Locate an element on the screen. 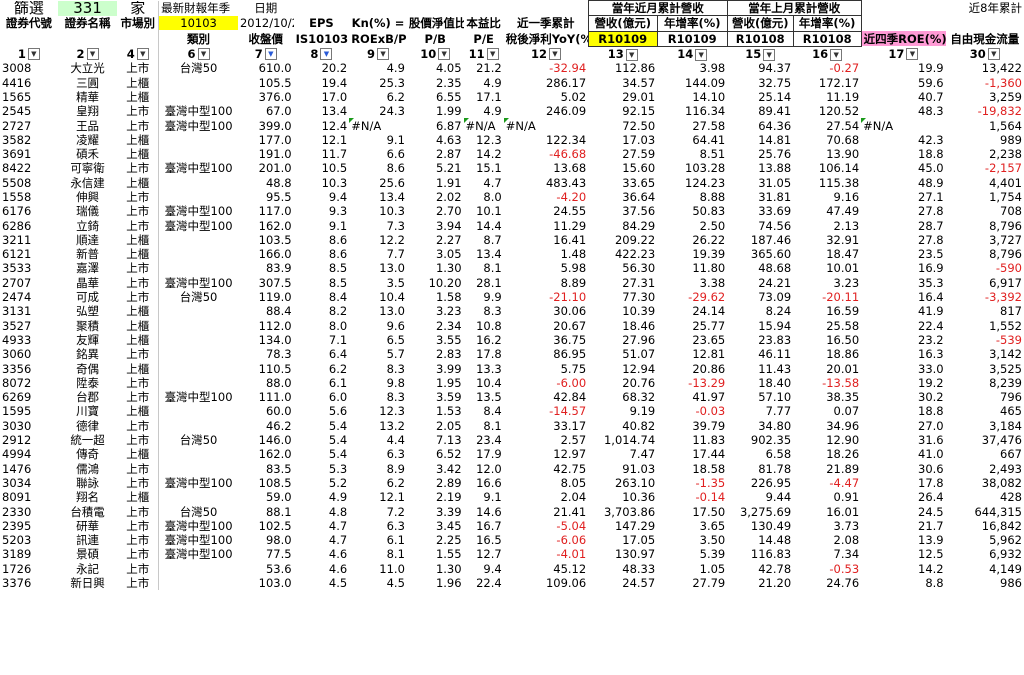  cell-pe: 9.1 is located at coordinates (484, 497).